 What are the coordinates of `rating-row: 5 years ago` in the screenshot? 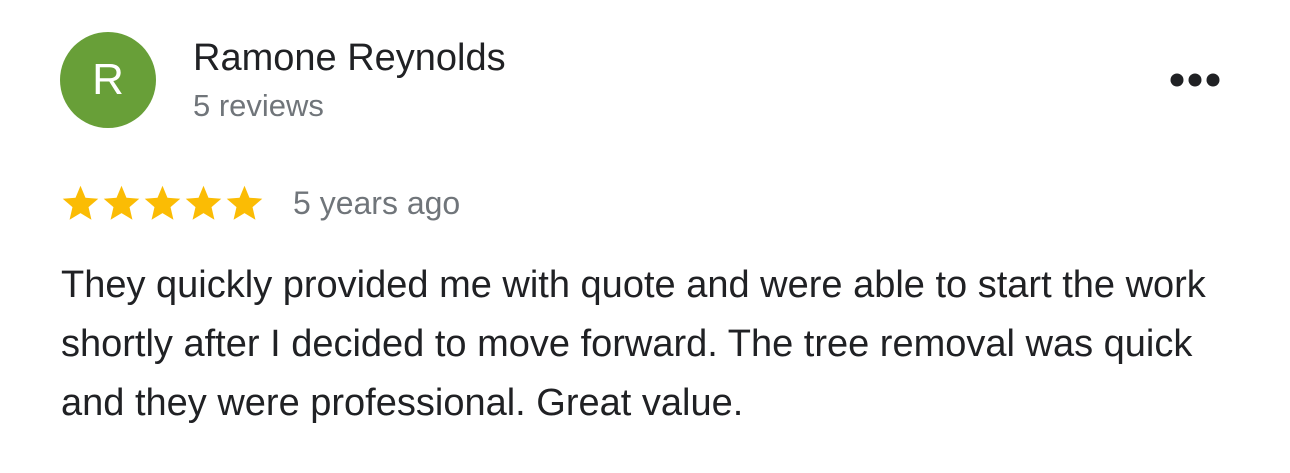 It's located at (260, 203).